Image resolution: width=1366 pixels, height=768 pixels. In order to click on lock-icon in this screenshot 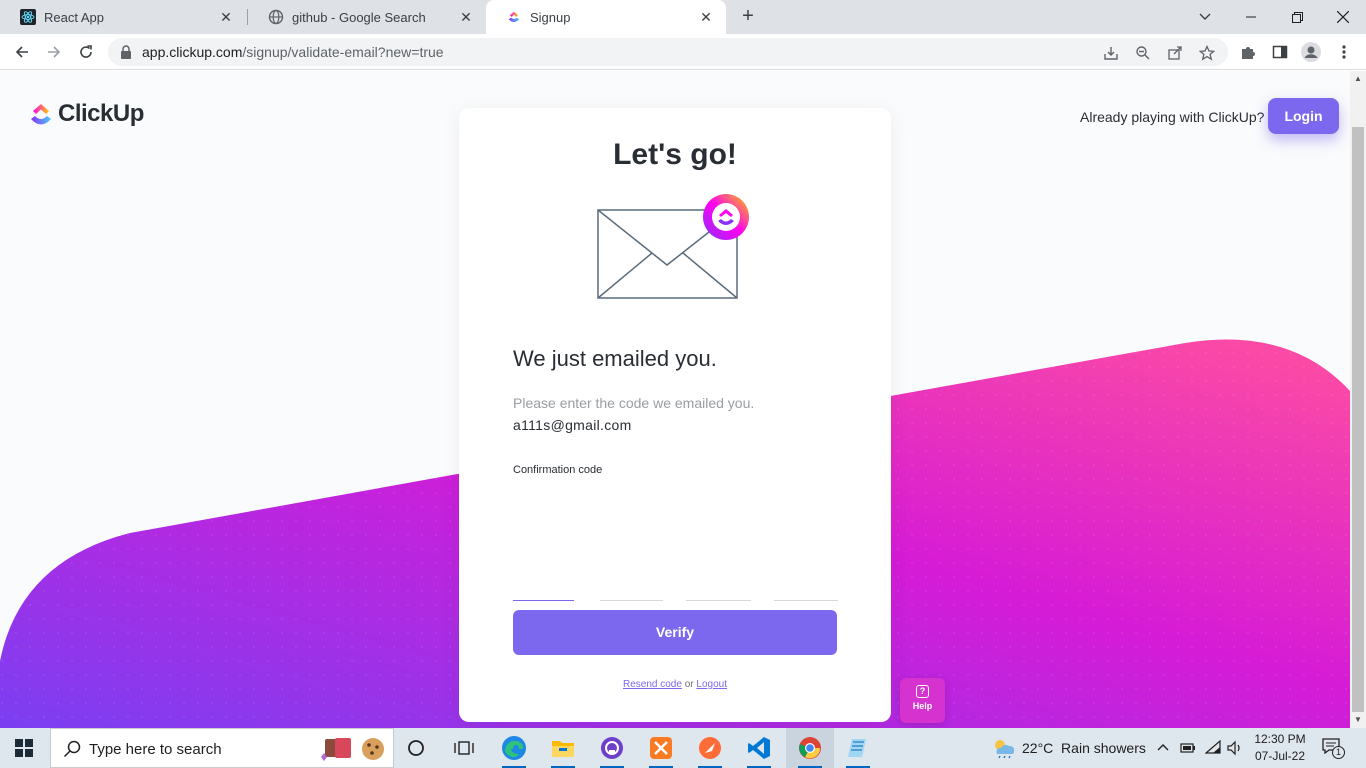, I will do `click(126, 52)`.